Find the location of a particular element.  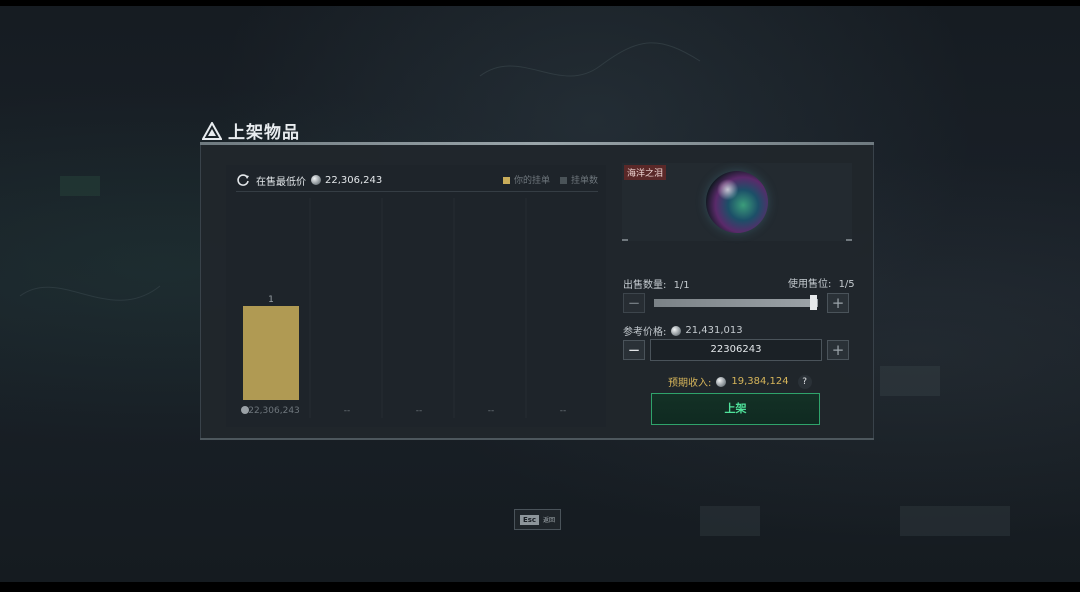

refresh-icon is located at coordinates (243, 180).